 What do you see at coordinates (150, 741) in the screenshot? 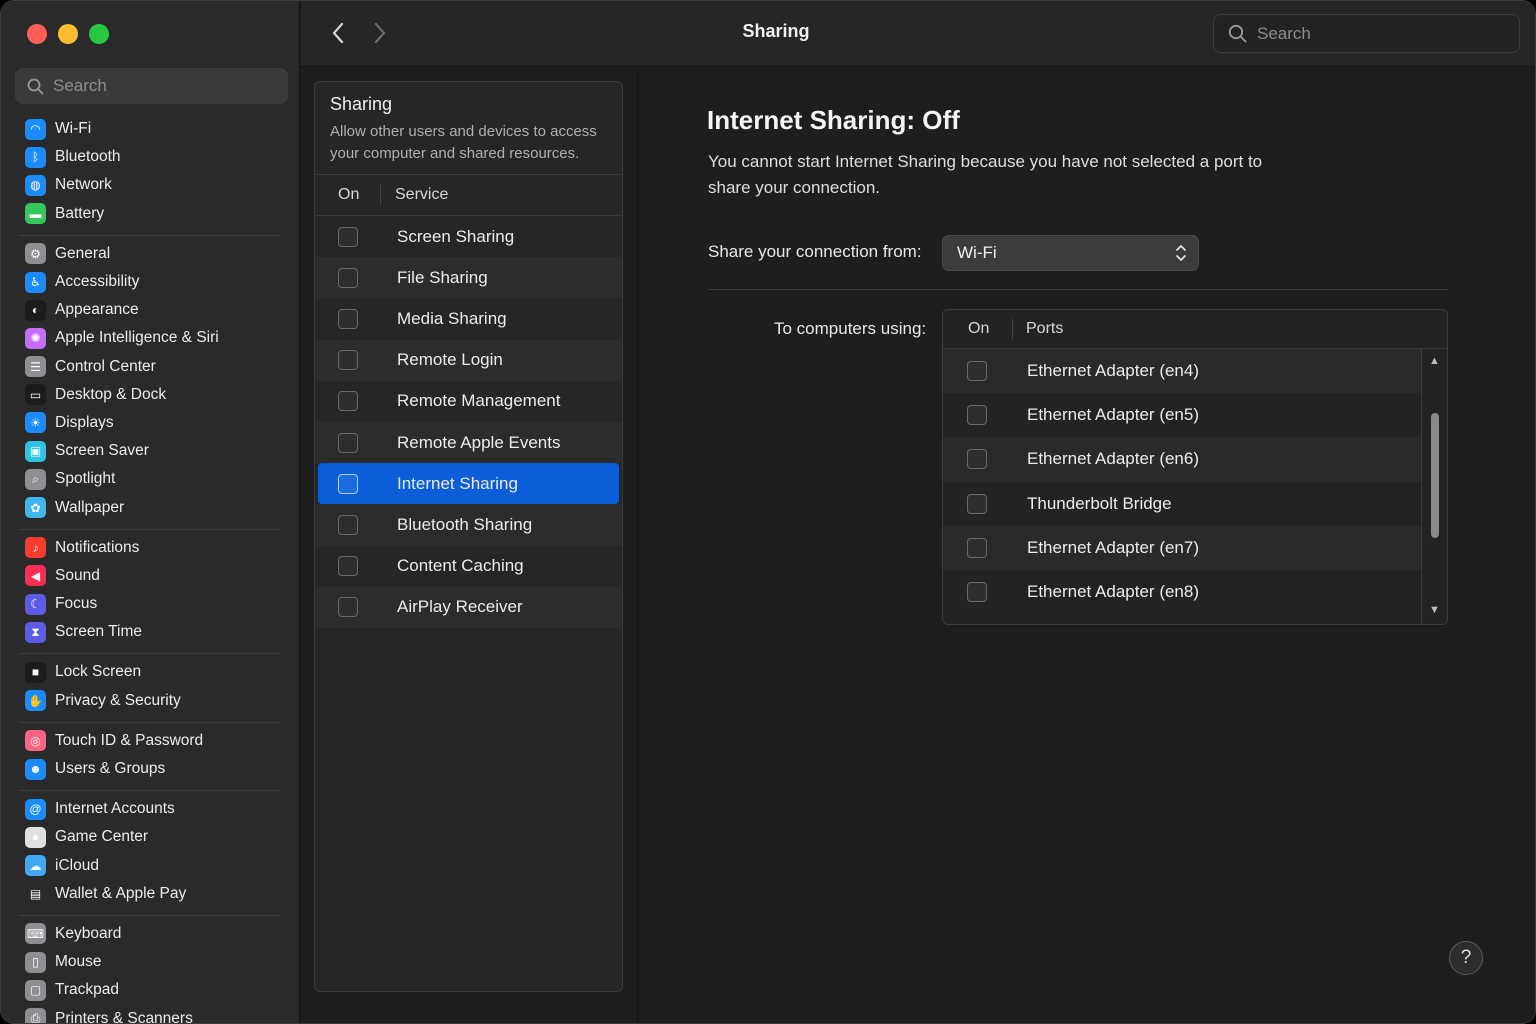
I see `sidebar-item-touch-id-password: ◎ Touch ID & Password` at bounding box center [150, 741].